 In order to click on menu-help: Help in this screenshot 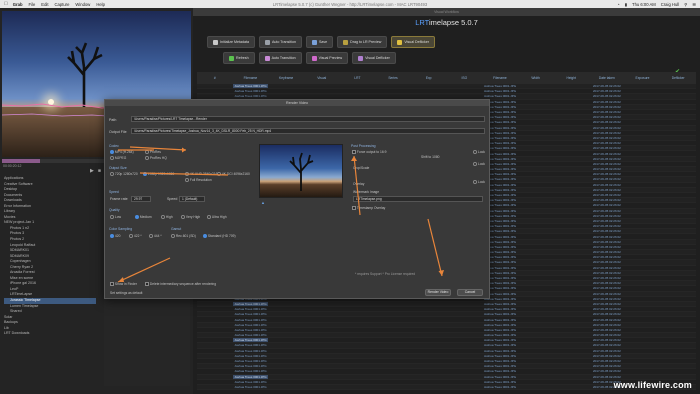, I will do `click(100, 4)`.